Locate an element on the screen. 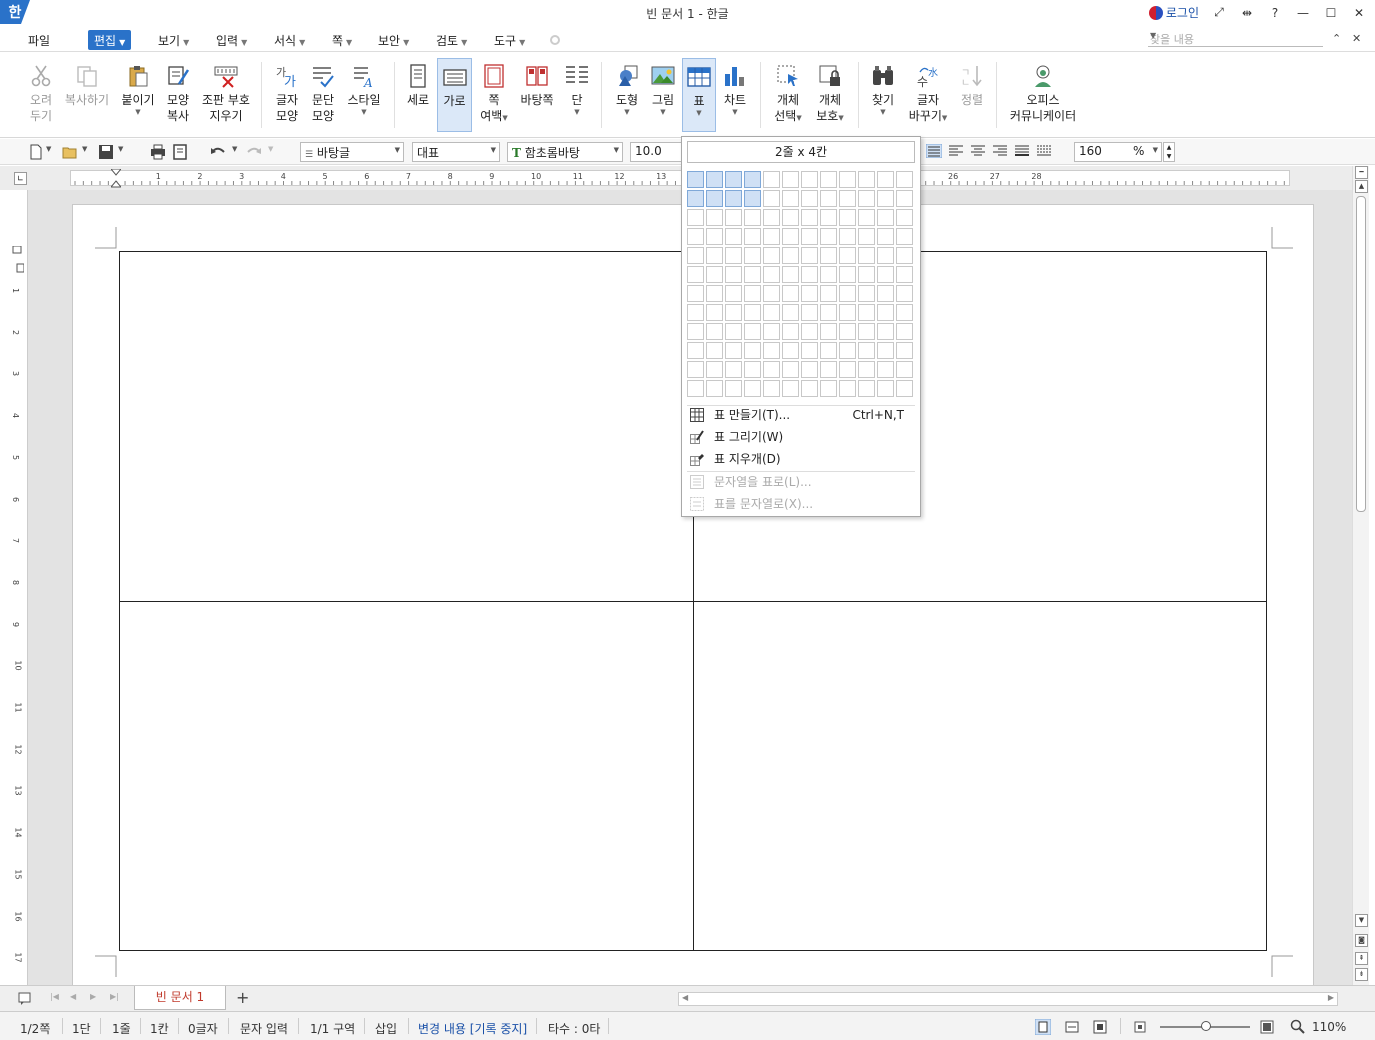 The height and width of the screenshot is (1040, 1375). fit-page-icon is located at coordinates (1100, 1027).